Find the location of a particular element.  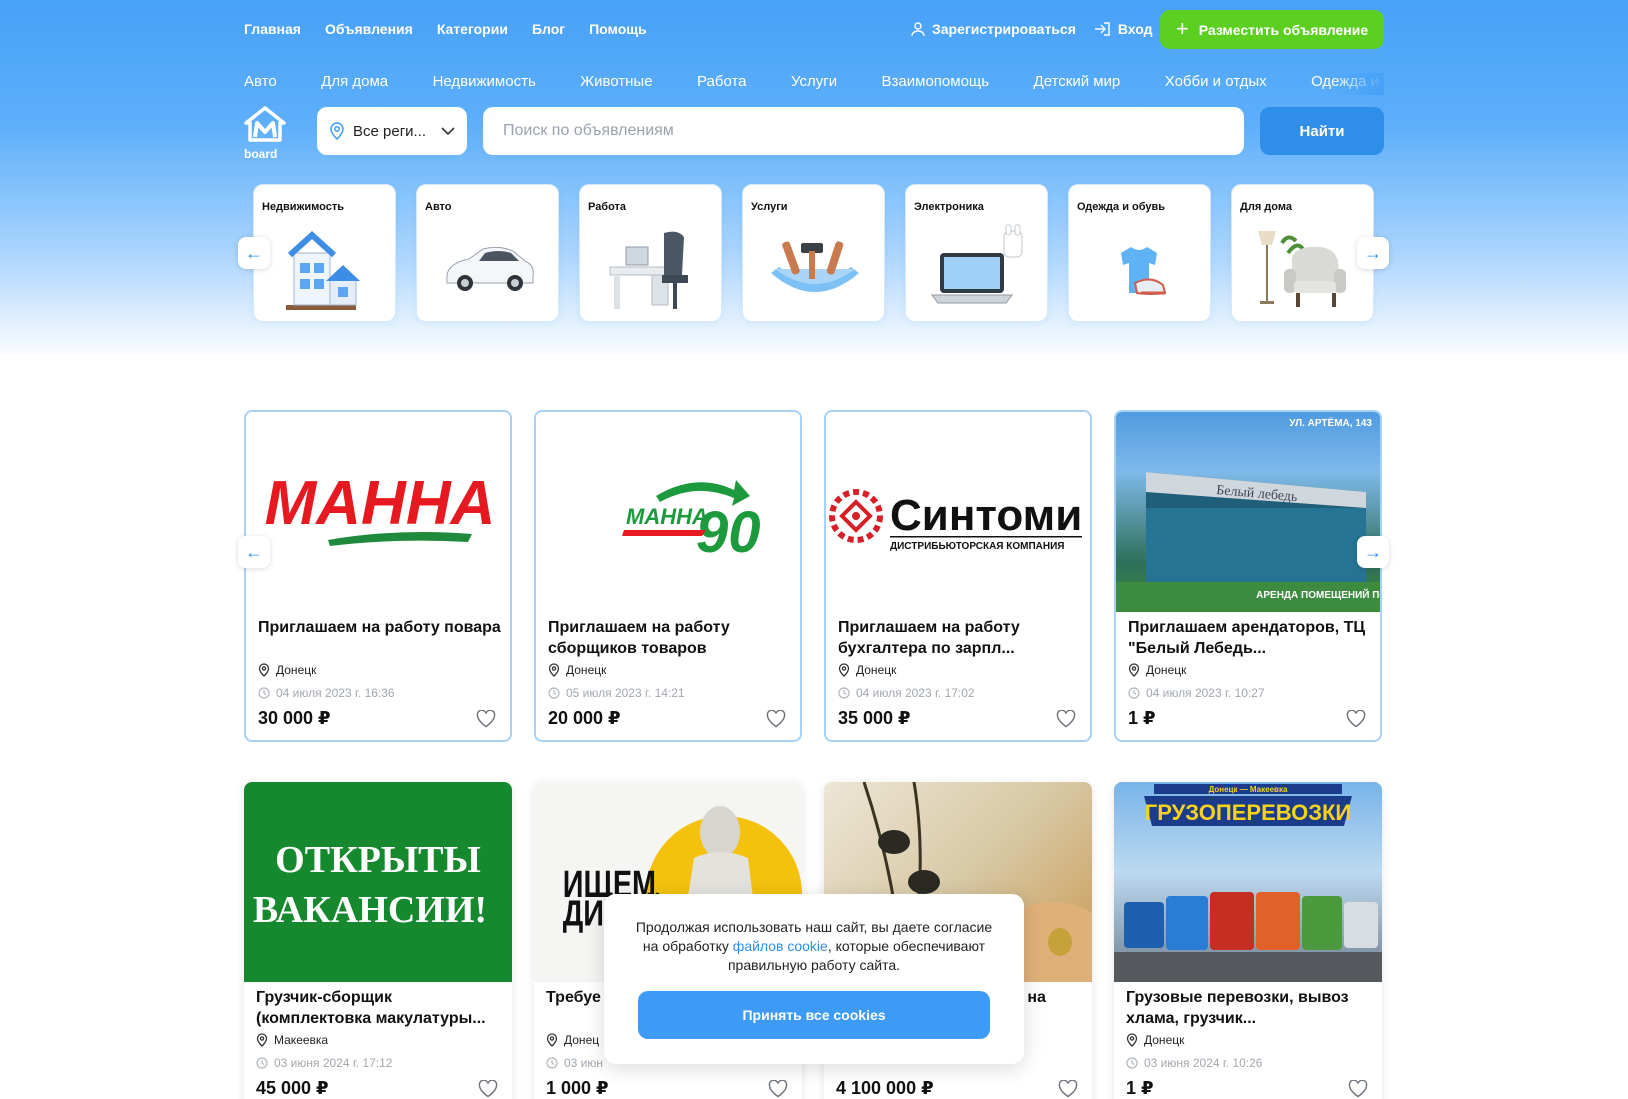

category-card-clothes: Одежда и обувь is located at coordinates (1139, 253).